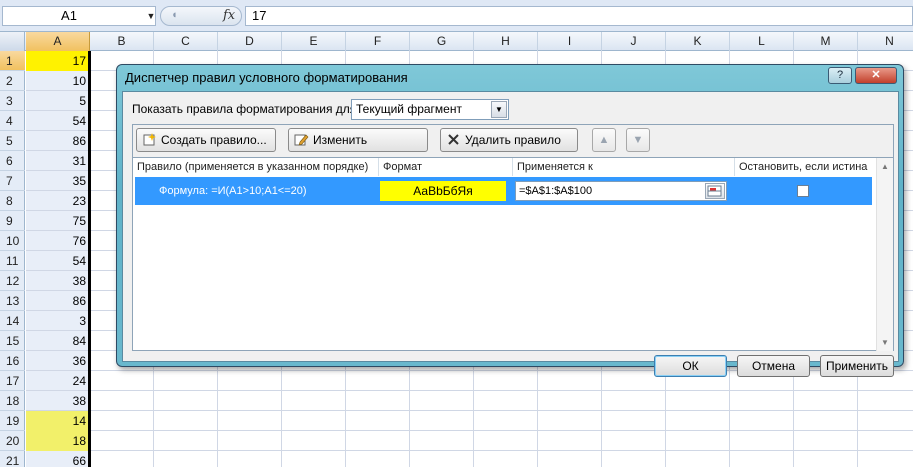 The image size is (913, 467). What do you see at coordinates (57, 441) in the screenshot?
I see `cell-a20: 18` at bounding box center [57, 441].